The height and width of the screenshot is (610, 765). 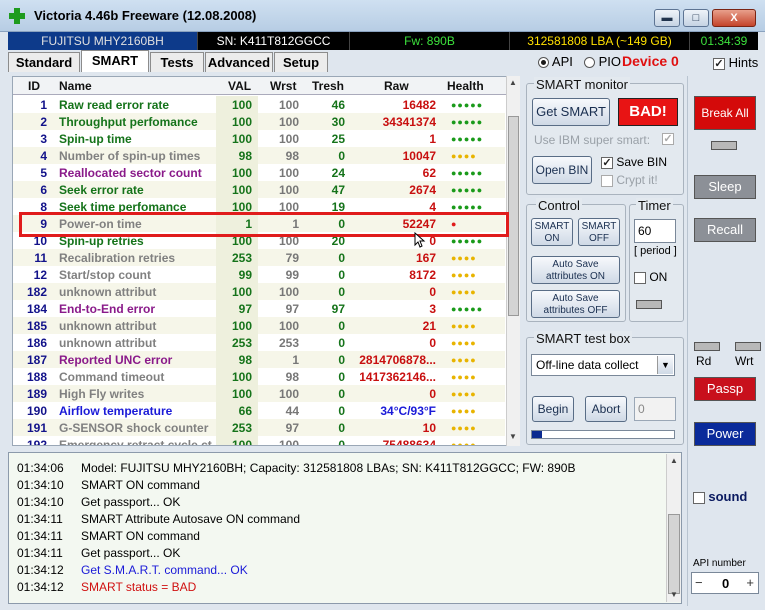 I want to click on table-row: 4 Number of spin-up times 98 98 0 10047 ●●●●, so click(x=259, y=155).